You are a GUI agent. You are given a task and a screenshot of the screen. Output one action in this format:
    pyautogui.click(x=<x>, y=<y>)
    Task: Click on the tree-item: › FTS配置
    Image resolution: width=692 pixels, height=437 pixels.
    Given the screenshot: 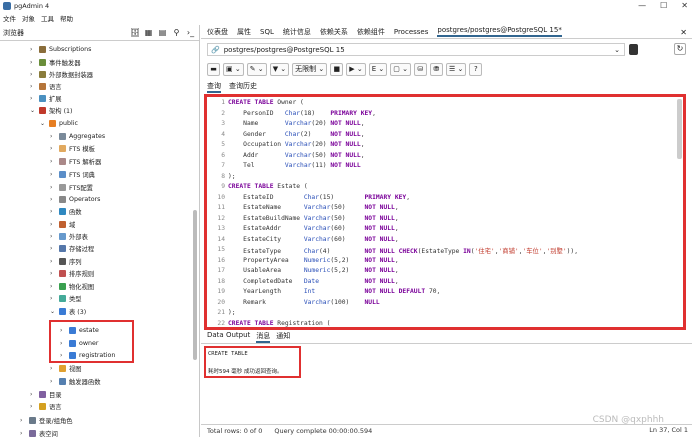 What is the action you would take?
    pyautogui.click(x=71, y=187)
    